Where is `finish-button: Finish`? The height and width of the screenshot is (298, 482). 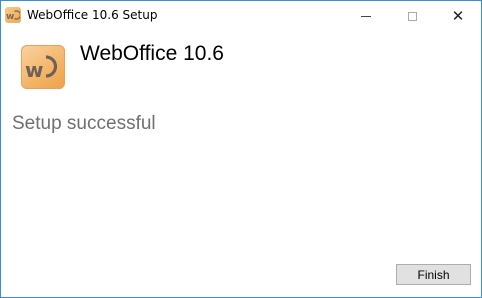
finish-button: Finish is located at coordinates (433, 274).